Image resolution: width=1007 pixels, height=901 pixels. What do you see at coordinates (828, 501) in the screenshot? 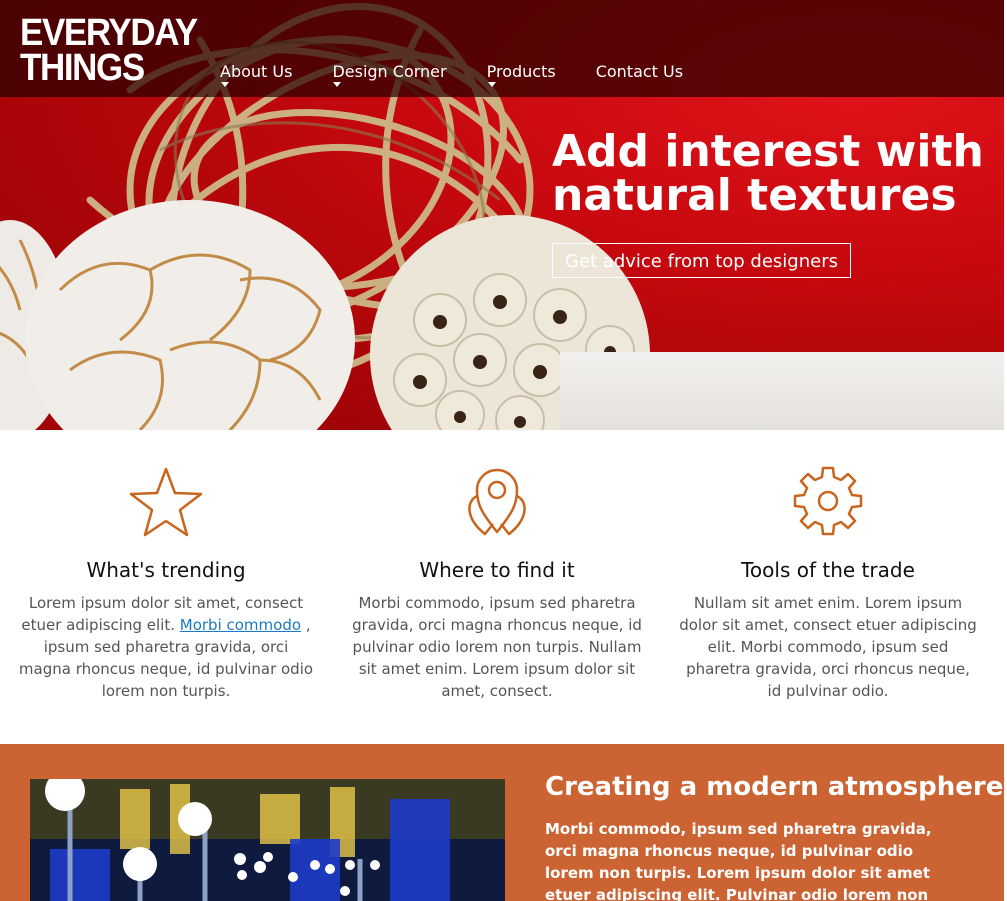
I see `gear-icon` at bounding box center [828, 501].